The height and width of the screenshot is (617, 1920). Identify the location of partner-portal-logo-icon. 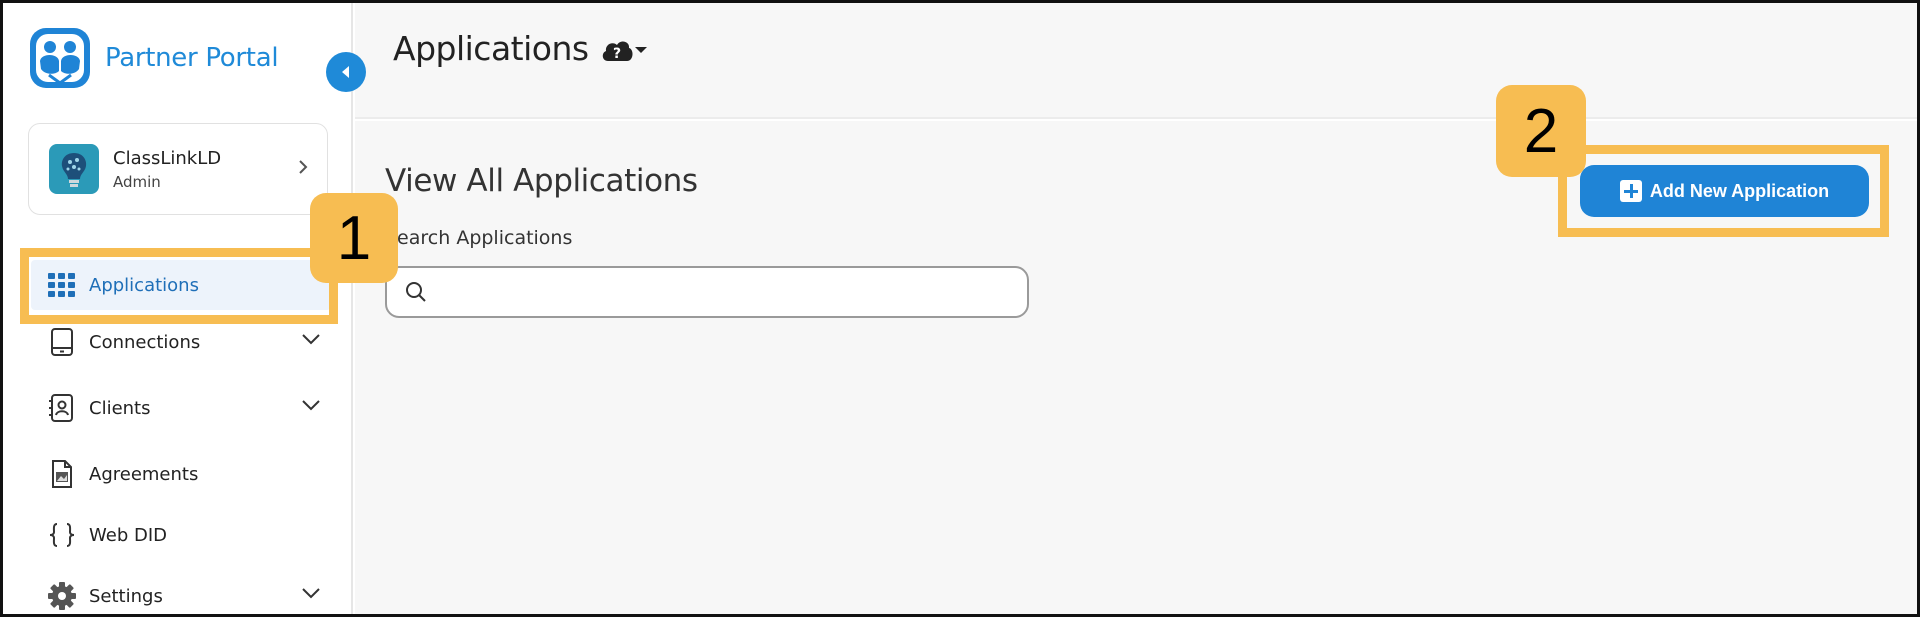
(60, 58).